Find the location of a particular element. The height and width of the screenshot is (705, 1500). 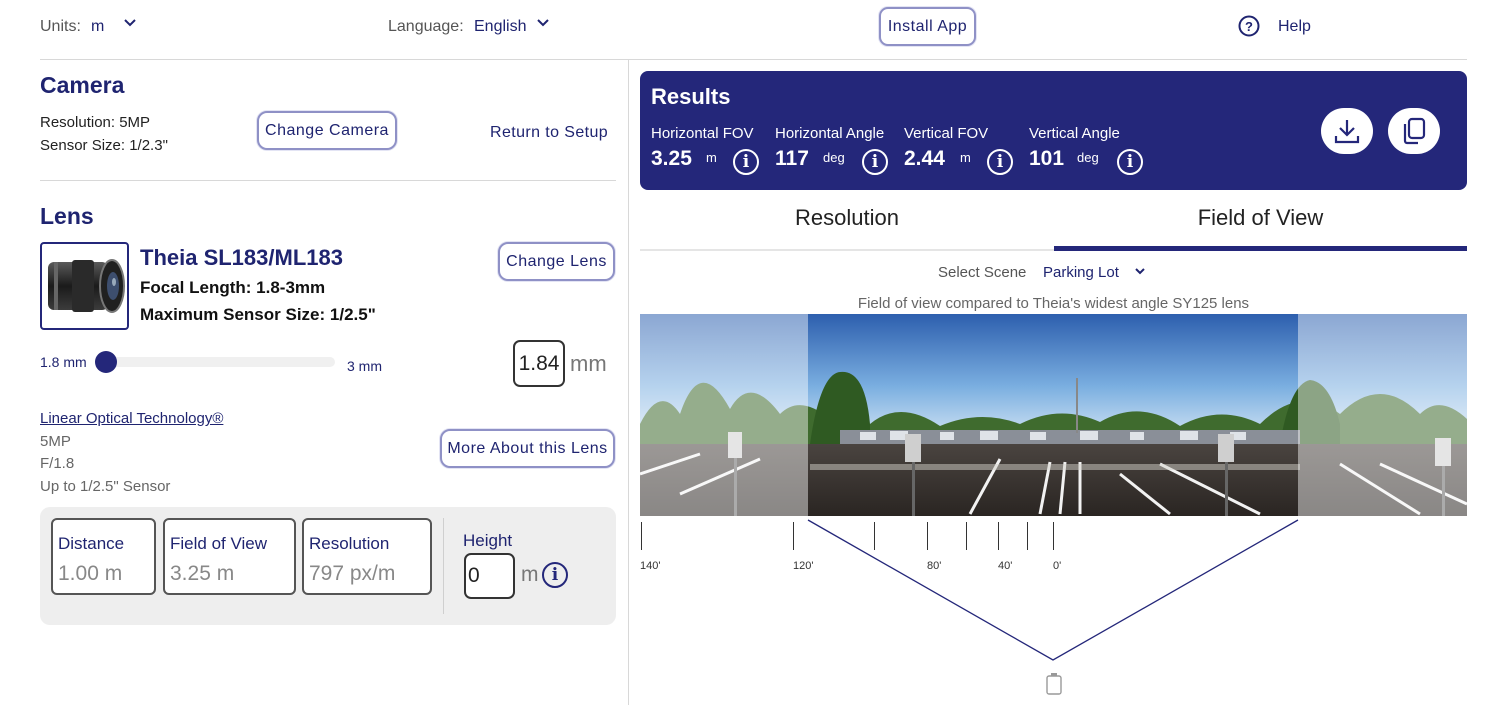

resolution-value: 797 px/m is located at coordinates (352, 573).